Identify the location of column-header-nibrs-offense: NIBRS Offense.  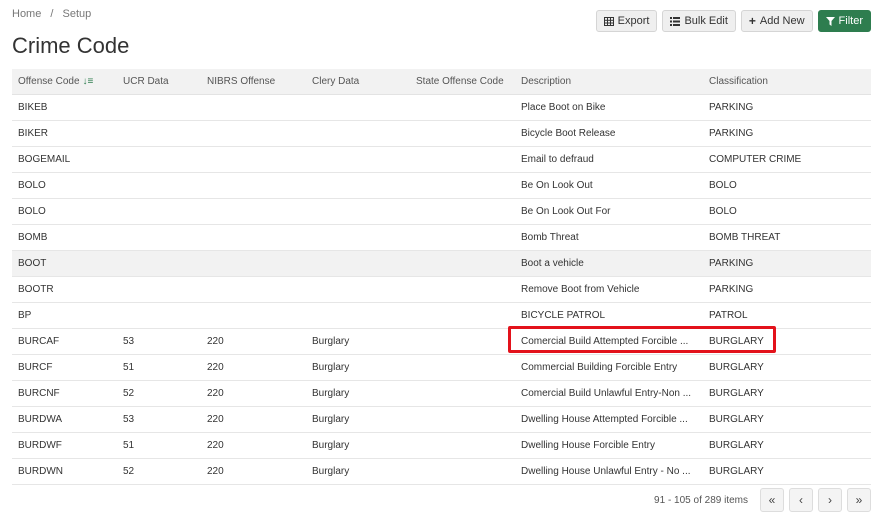
(253, 82).